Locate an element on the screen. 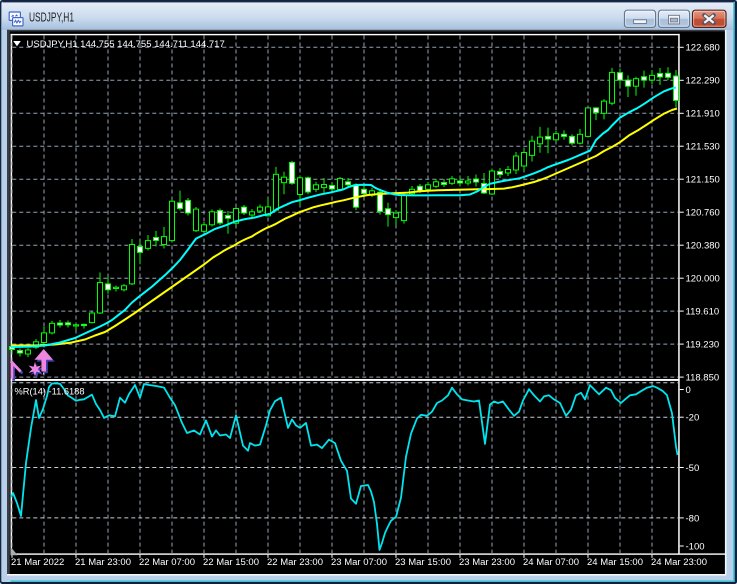 The width and height of the screenshot is (737, 584). svg-text: -80 is located at coordinates (693, 518).